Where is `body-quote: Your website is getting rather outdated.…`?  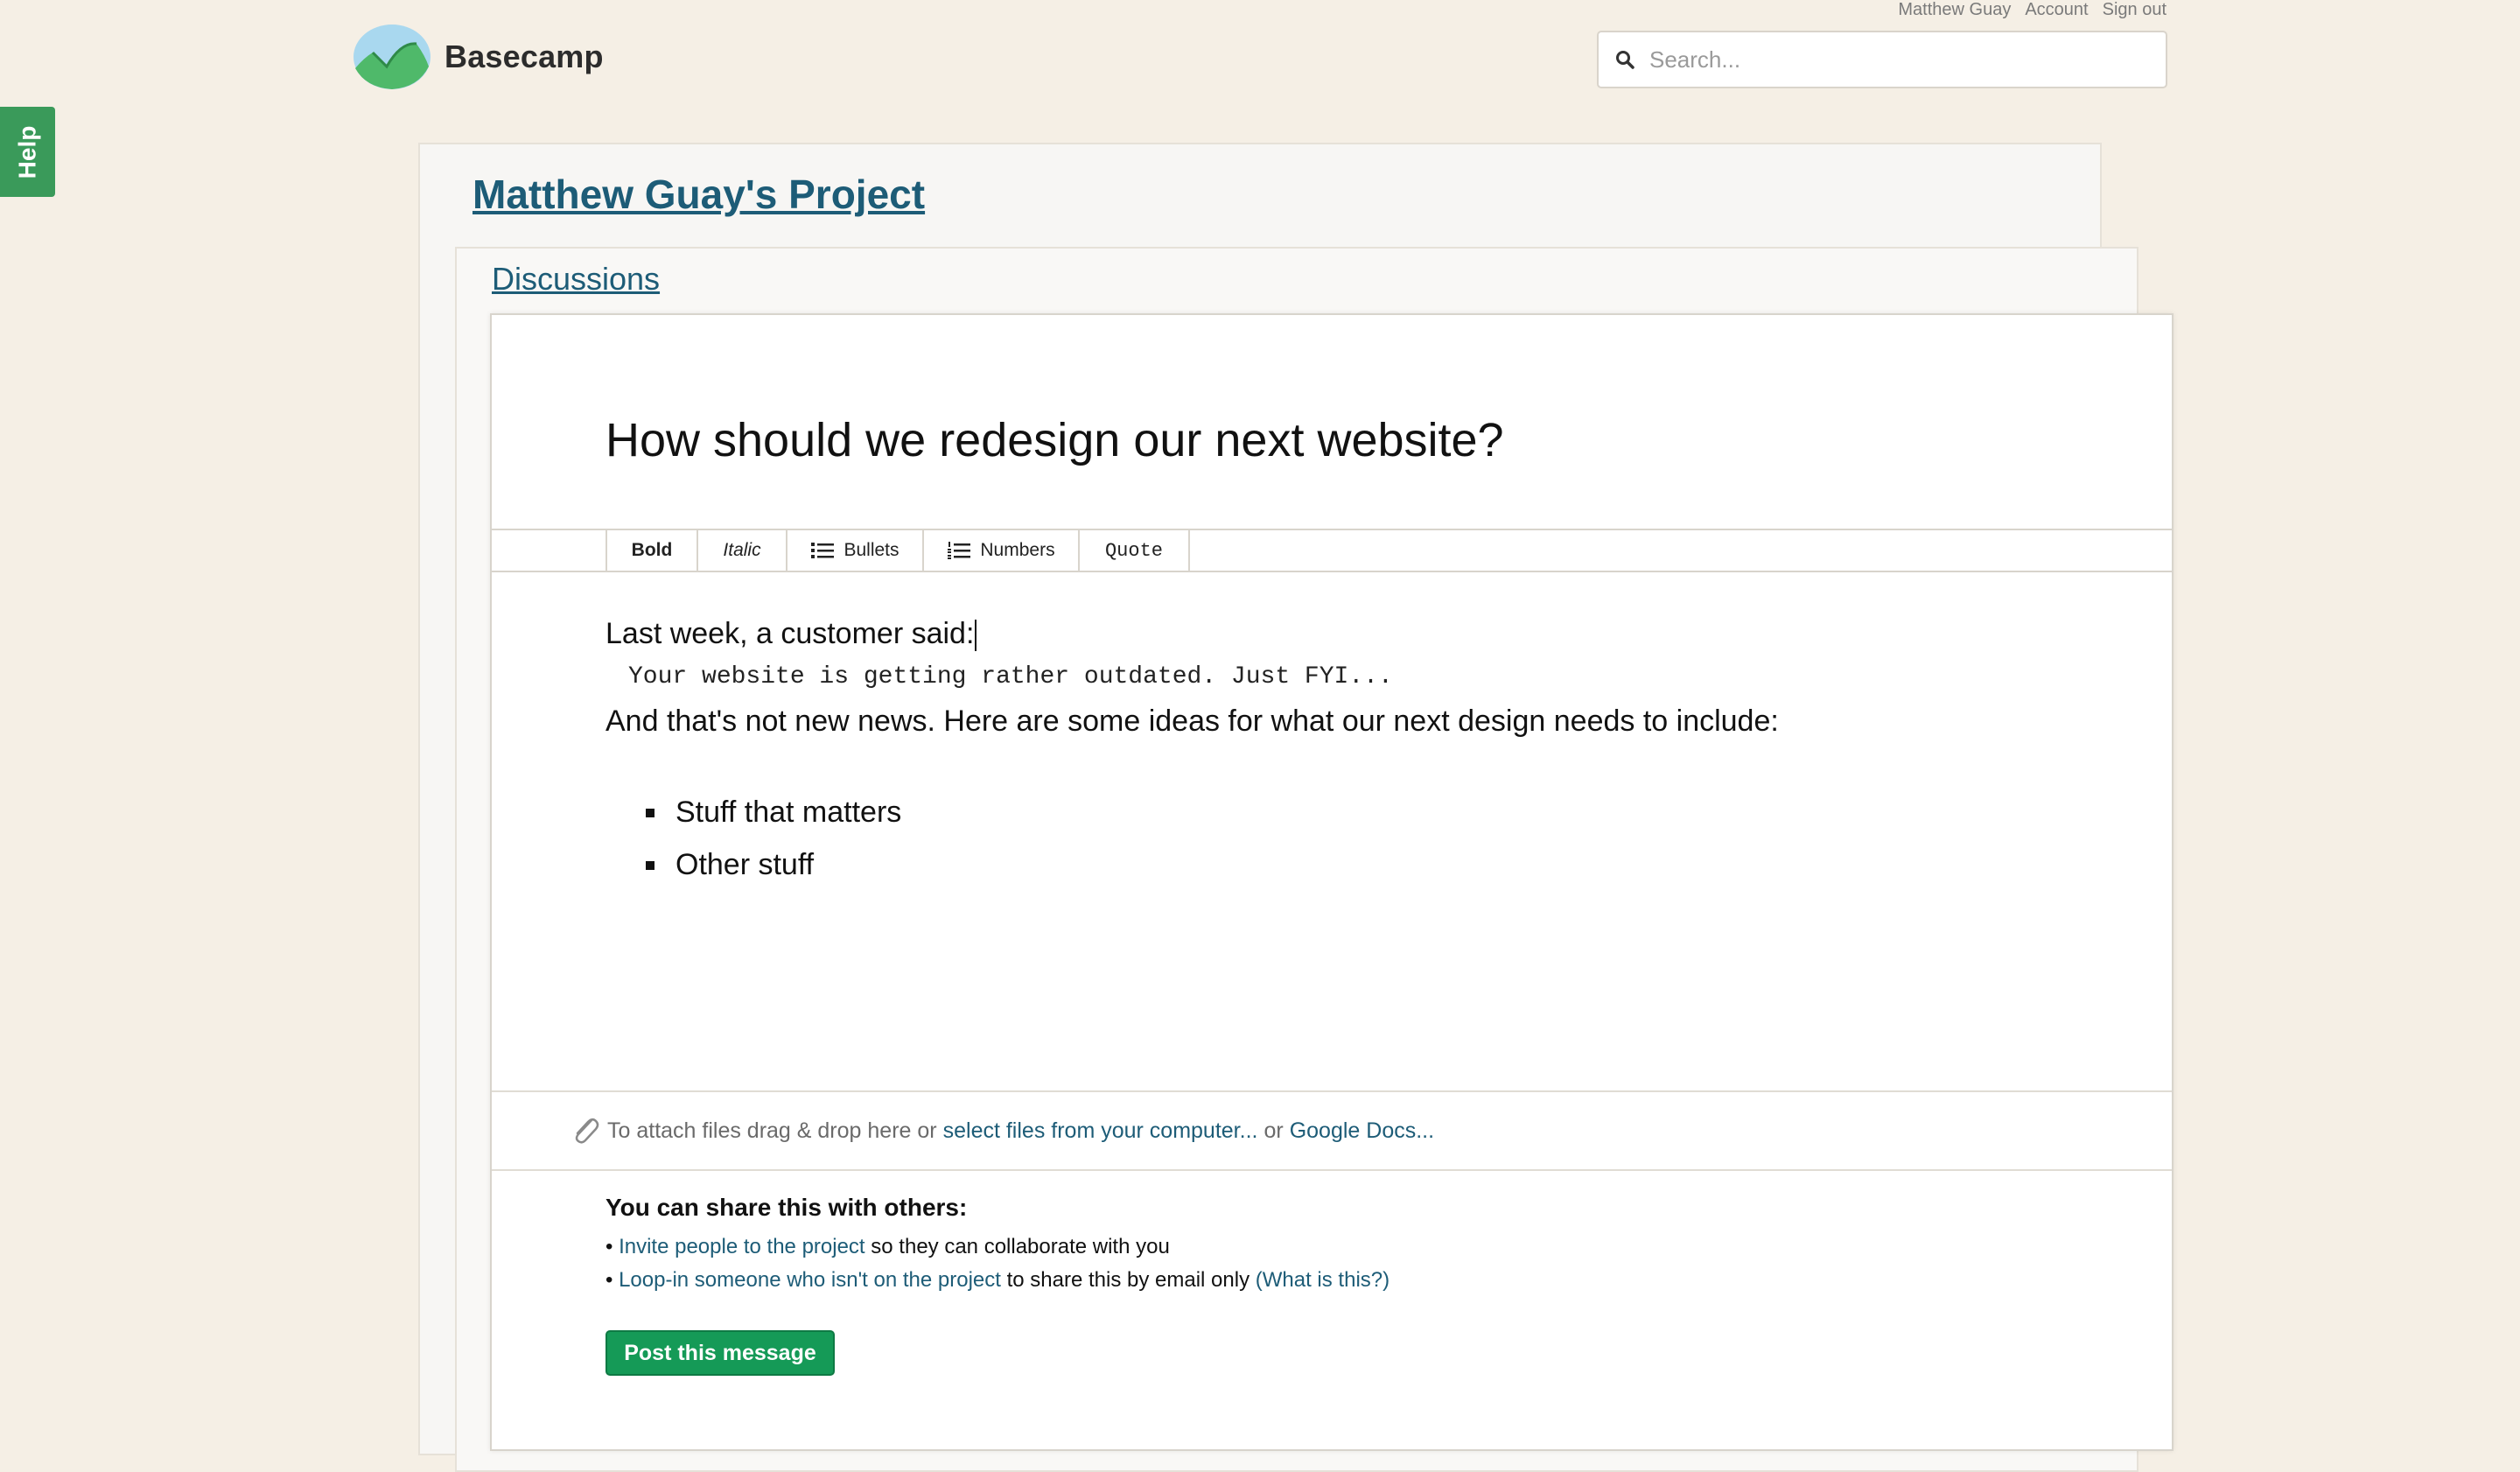
body-quote: Your website is getting rather outdated.… is located at coordinates (1010, 676).